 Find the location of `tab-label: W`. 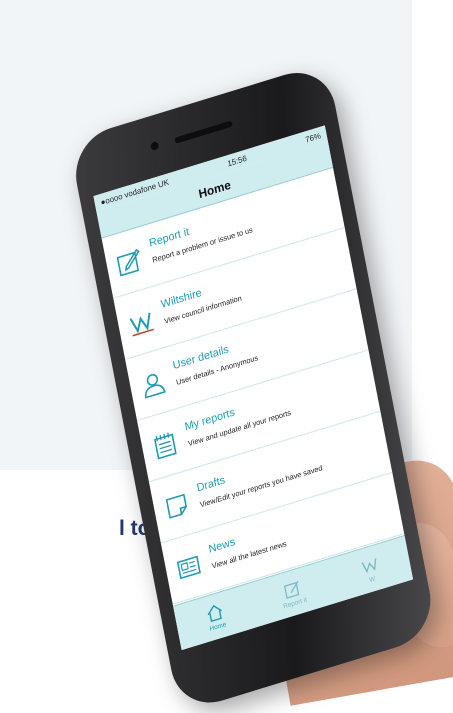

tab-label: W is located at coordinates (372, 579).